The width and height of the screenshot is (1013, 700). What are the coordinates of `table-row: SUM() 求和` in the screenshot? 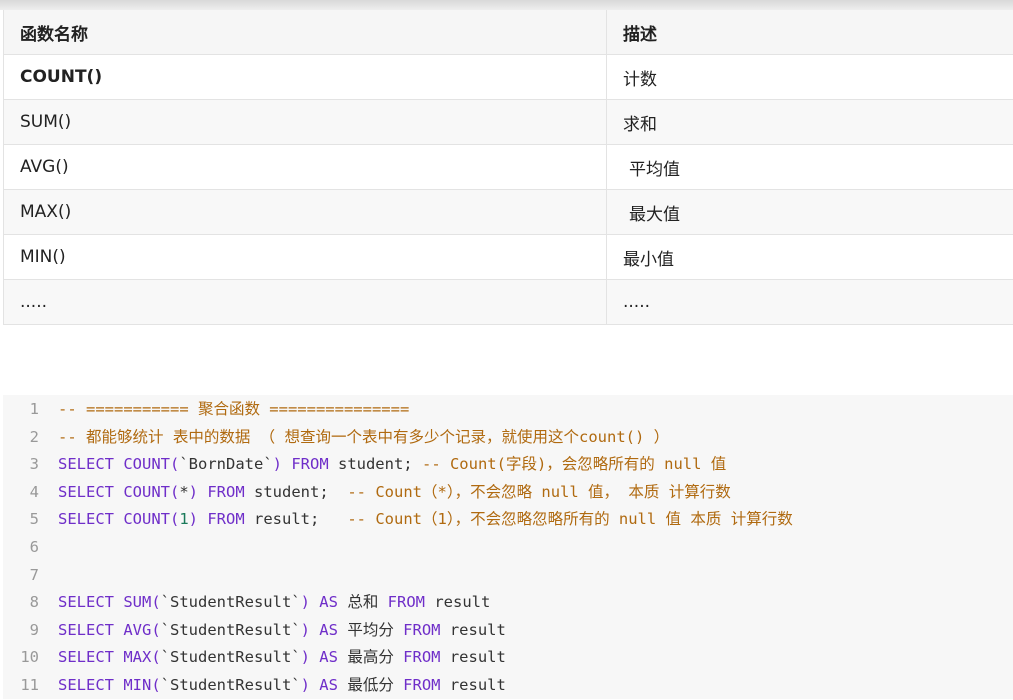 It's located at (508, 122).